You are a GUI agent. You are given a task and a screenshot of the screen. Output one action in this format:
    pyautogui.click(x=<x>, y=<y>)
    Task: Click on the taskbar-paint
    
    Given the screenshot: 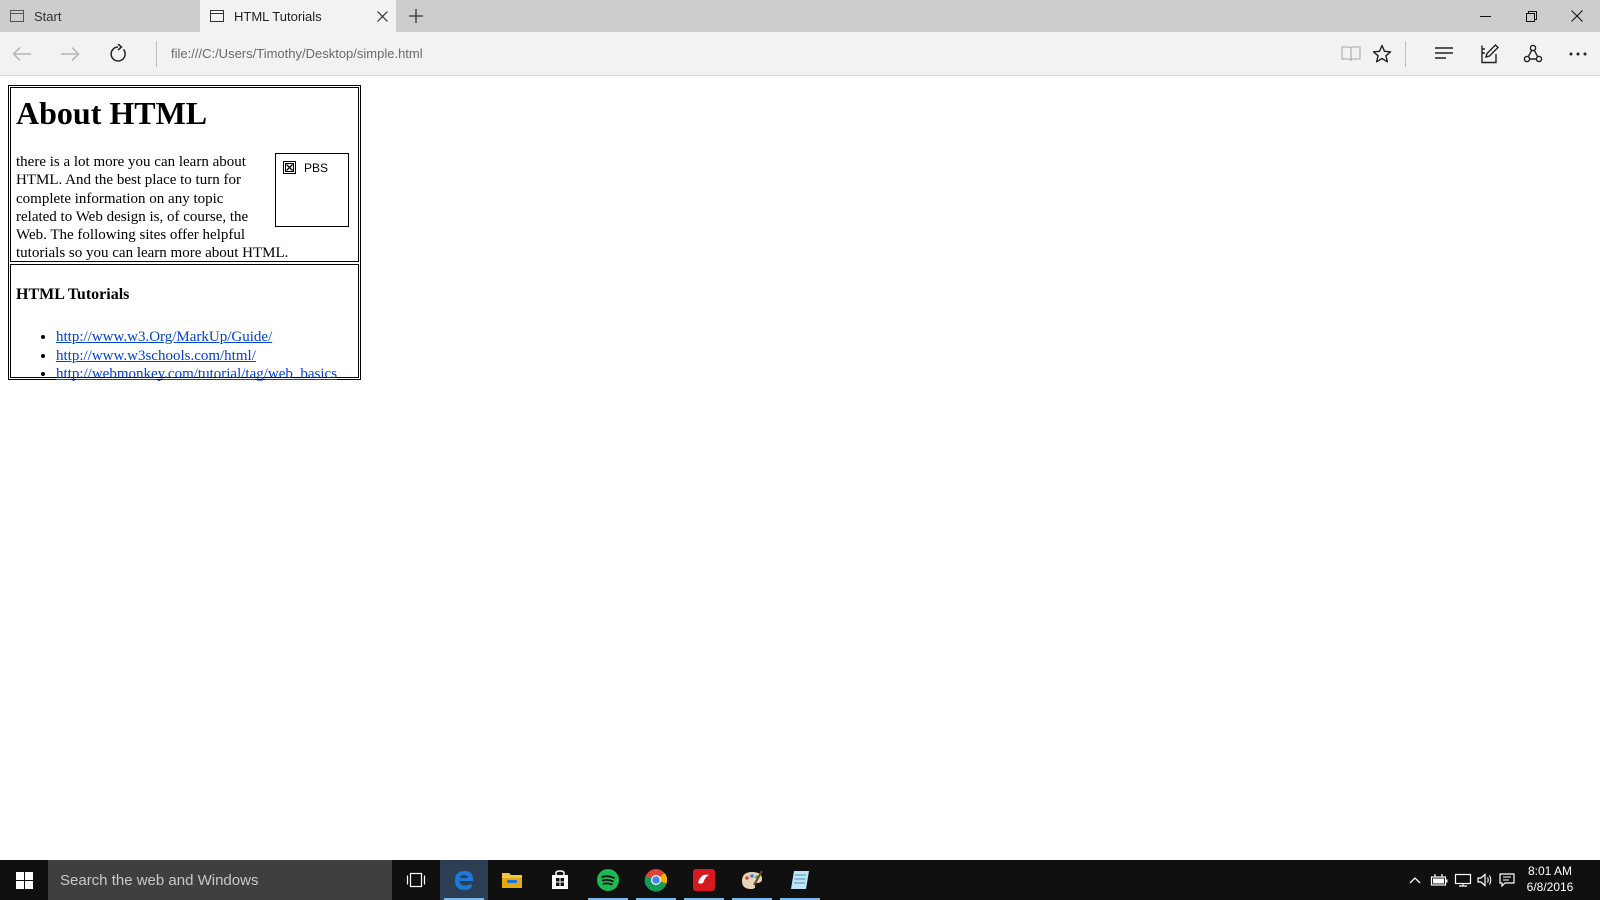 What is the action you would take?
    pyautogui.click(x=752, y=880)
    